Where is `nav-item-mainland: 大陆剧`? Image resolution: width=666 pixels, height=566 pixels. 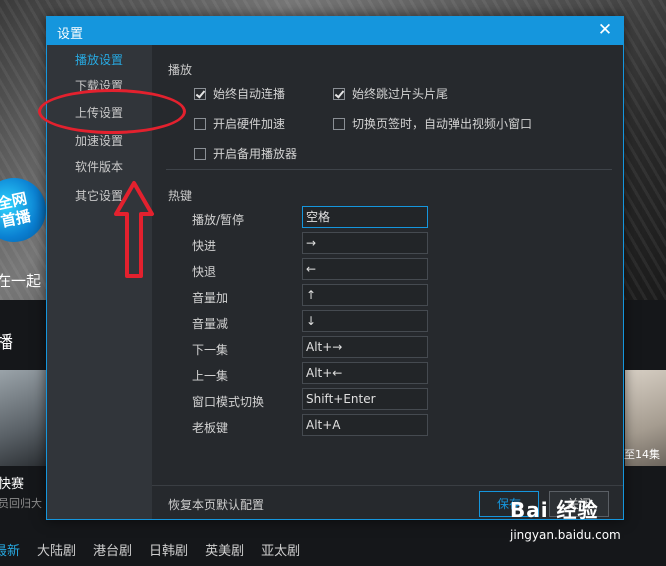 nav-item-mainland: 大陆剧 is located at coordinates (56, 553).